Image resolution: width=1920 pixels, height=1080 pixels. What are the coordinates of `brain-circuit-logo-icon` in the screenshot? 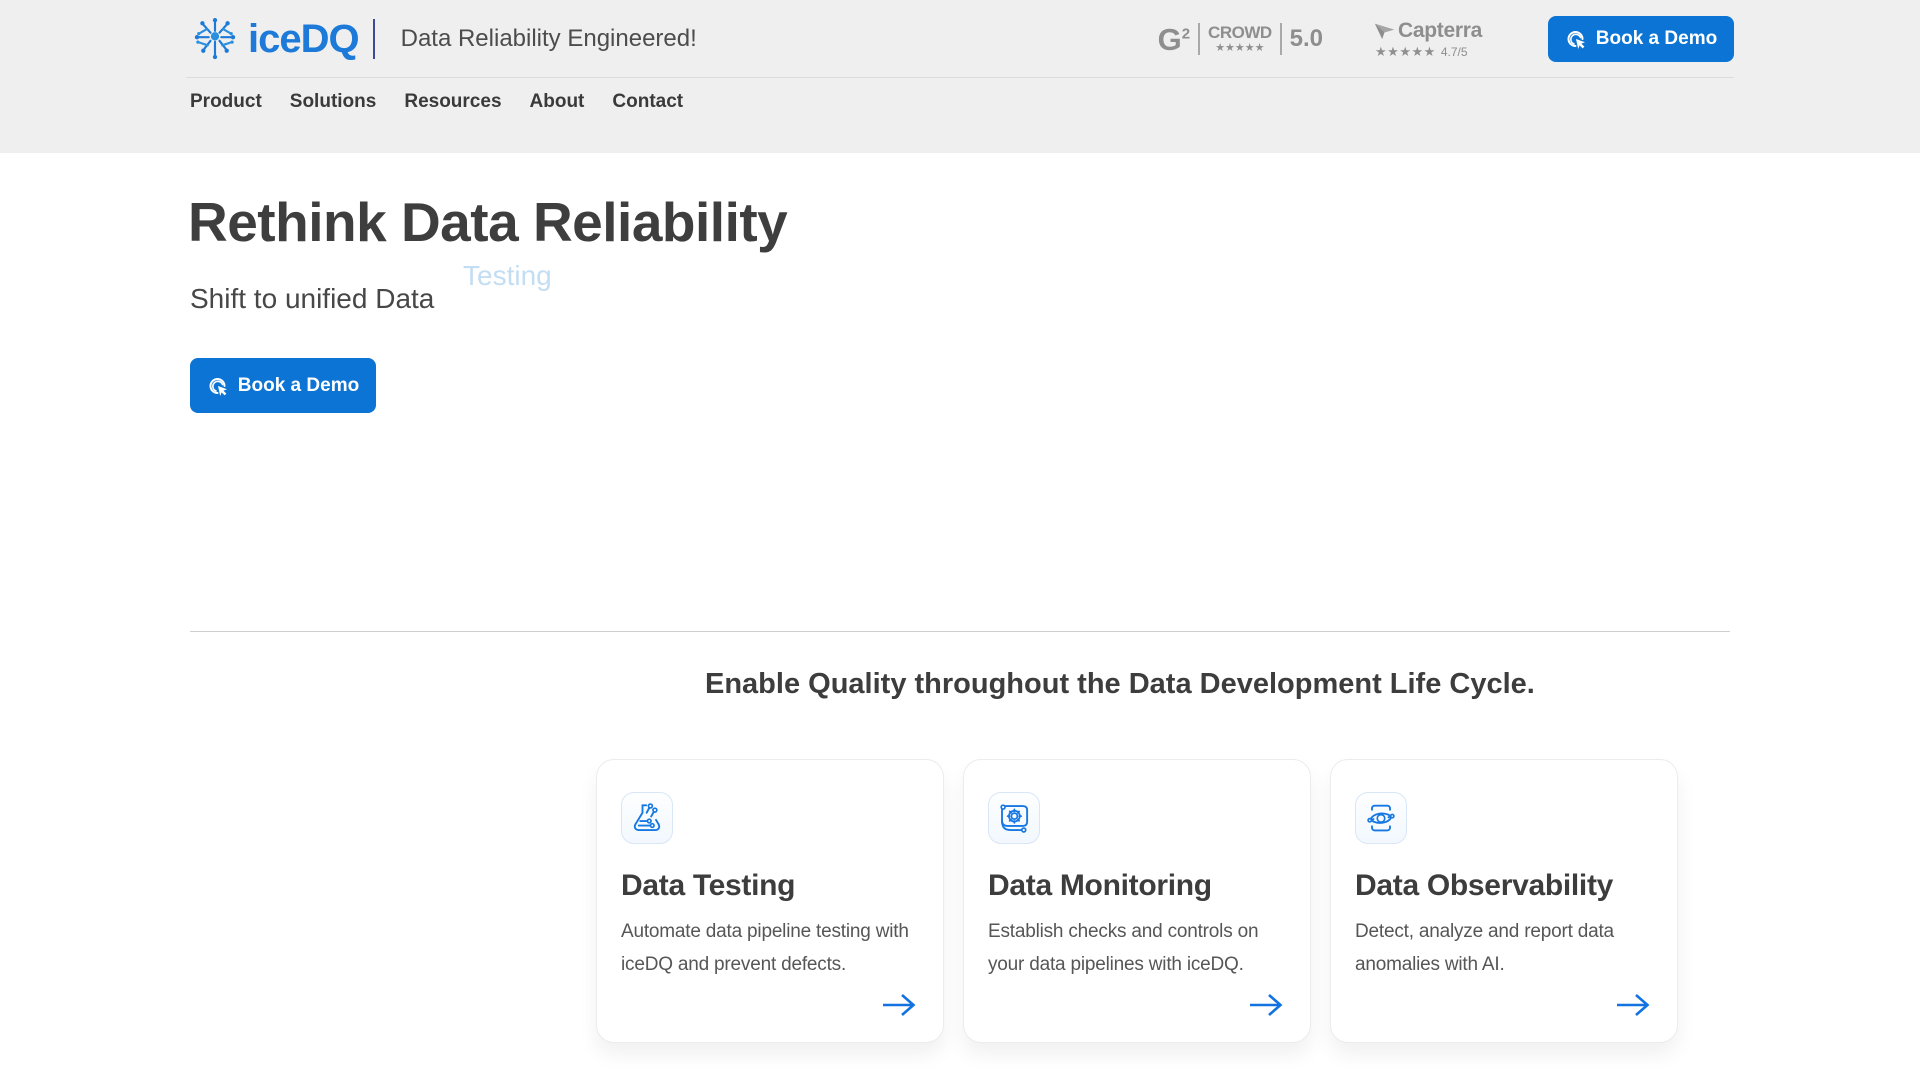 It's located at (215, 38).